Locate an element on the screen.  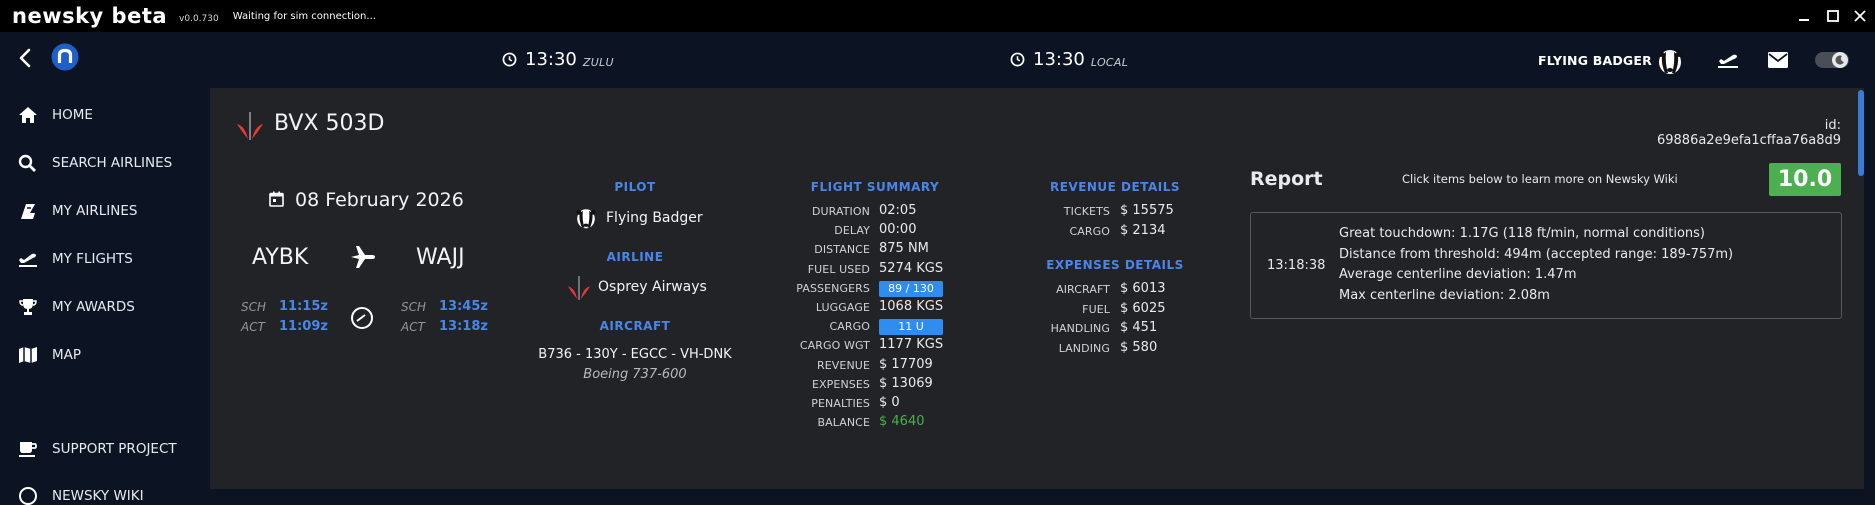
mail-icon is located at coordinates (1778, 62).